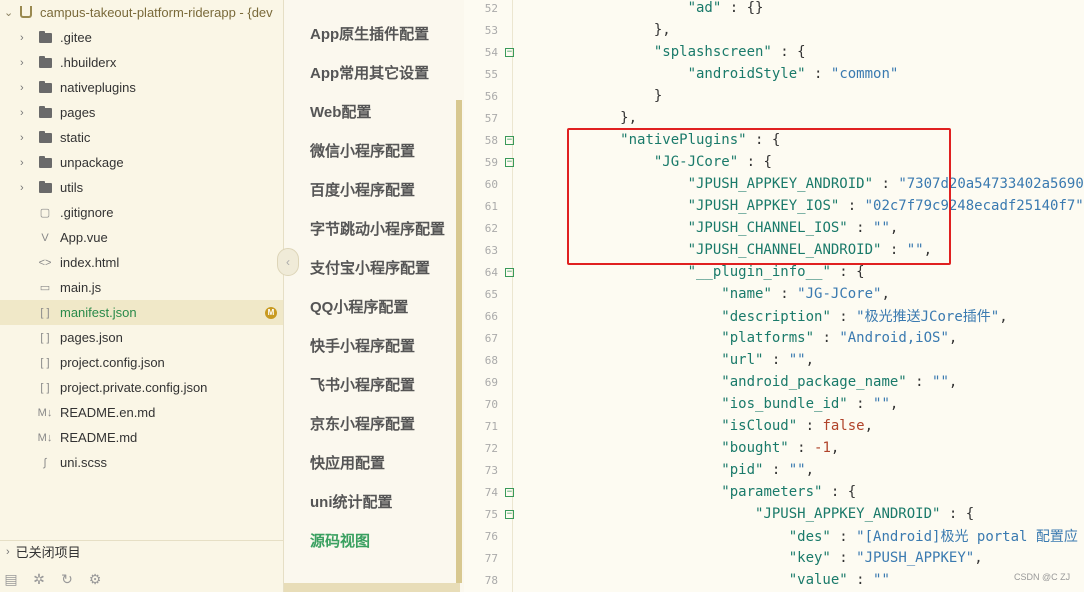 This screenshot has height=592, width=1084. Describe the element at coordinates (141, 37) in the screenshot. I see `tree-item: › .gitee` at that location.